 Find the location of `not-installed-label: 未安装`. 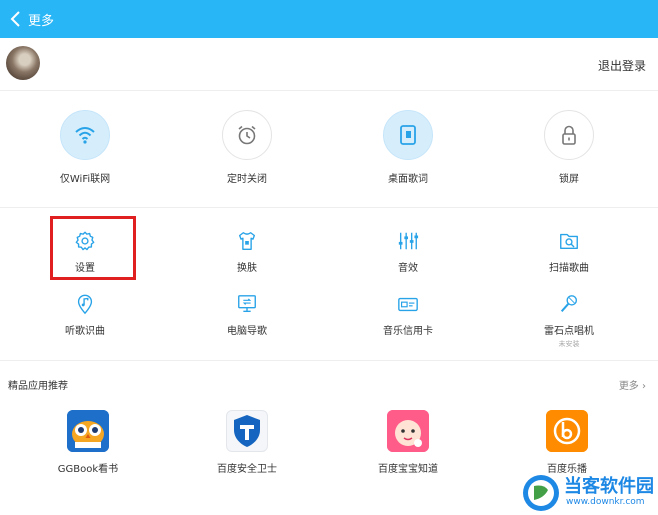

not-installed-label: 未安装 is located at coordinates (569, 344).